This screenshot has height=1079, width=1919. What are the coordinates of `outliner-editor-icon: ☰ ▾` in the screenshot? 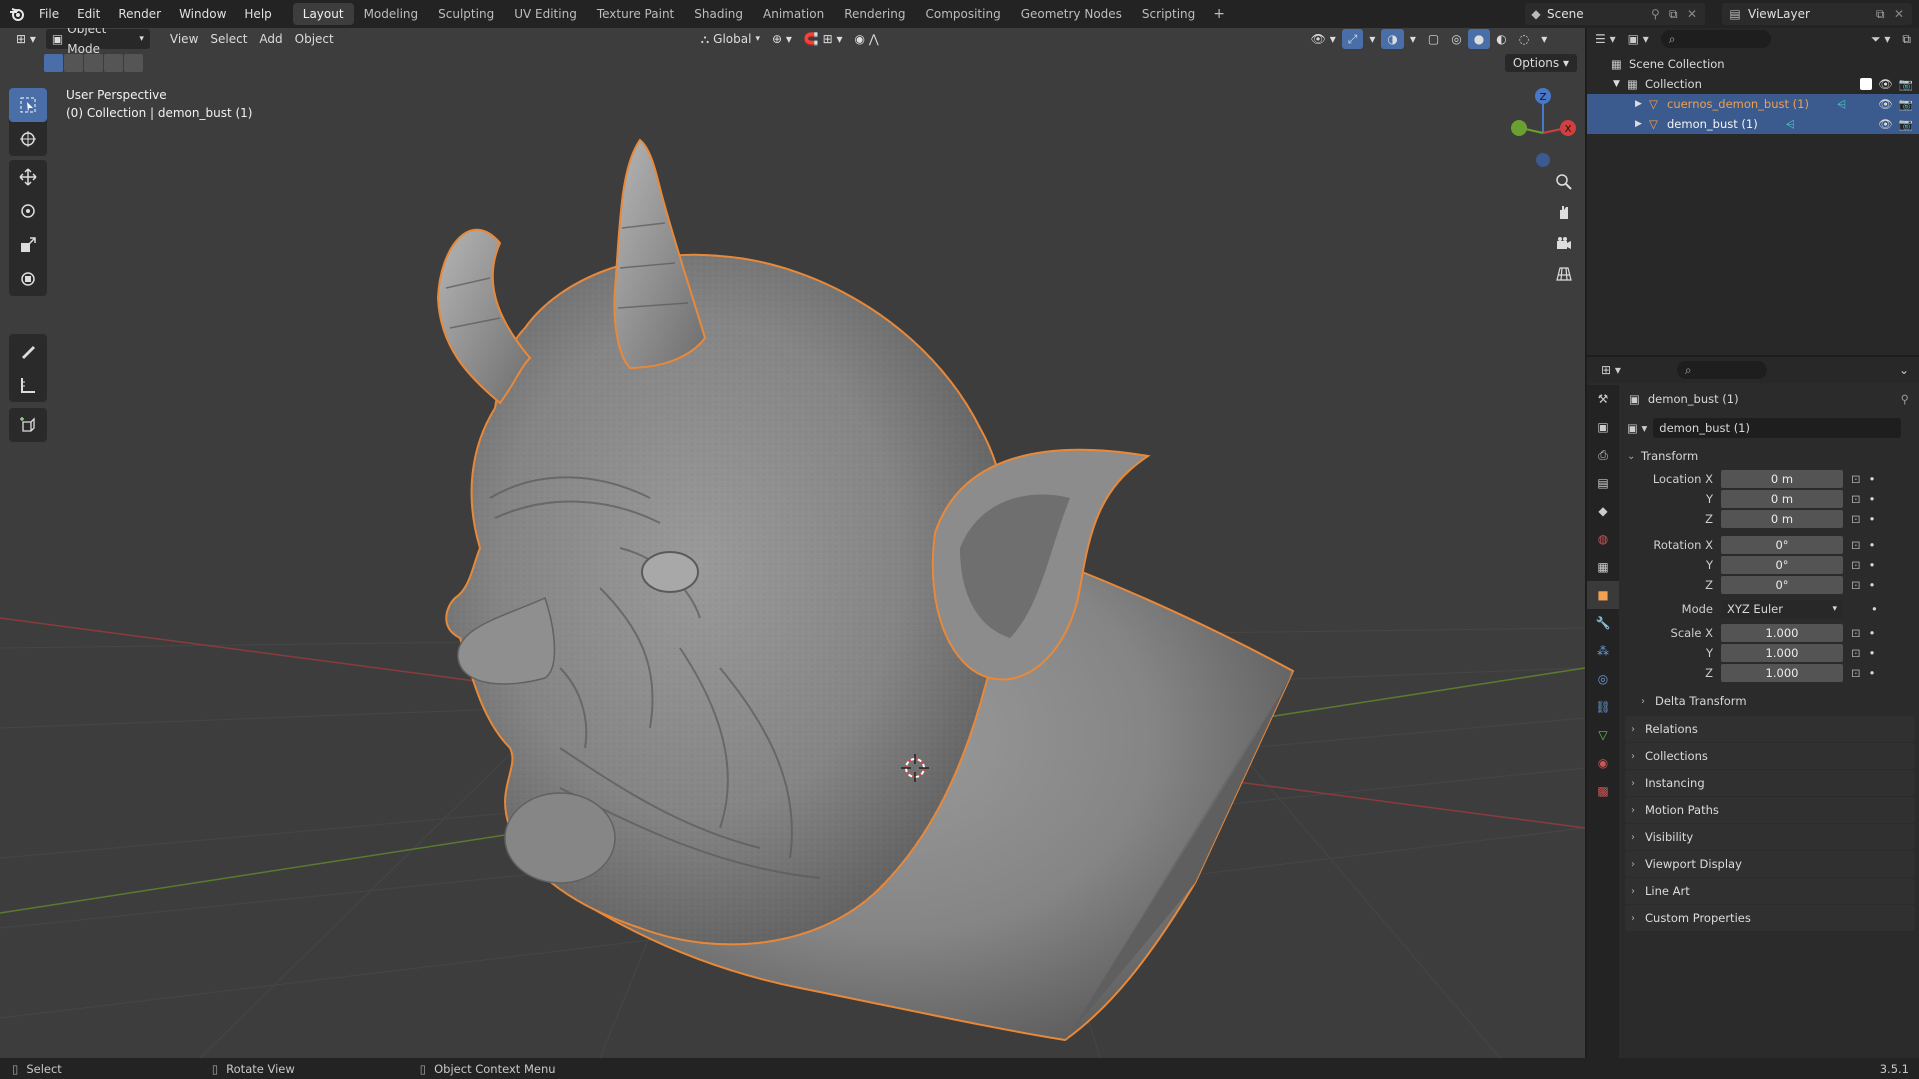 It's located at (1605, 39).